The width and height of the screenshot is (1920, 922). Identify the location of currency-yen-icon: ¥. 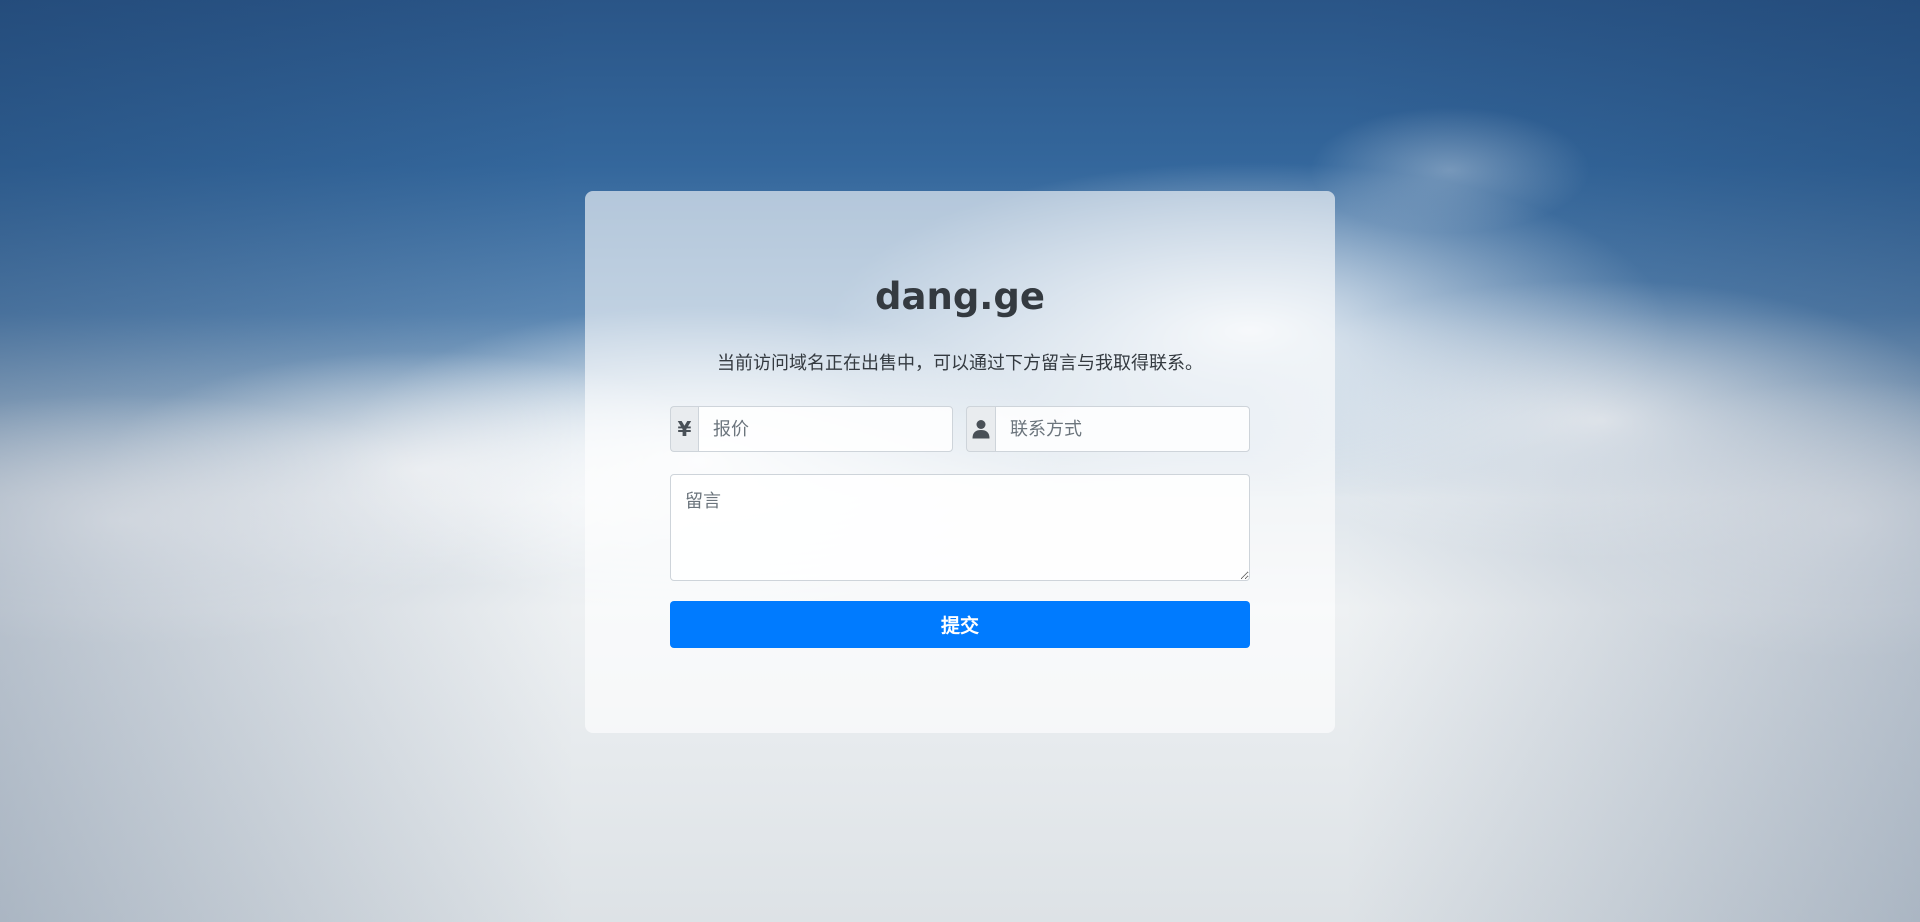
(684, 429).